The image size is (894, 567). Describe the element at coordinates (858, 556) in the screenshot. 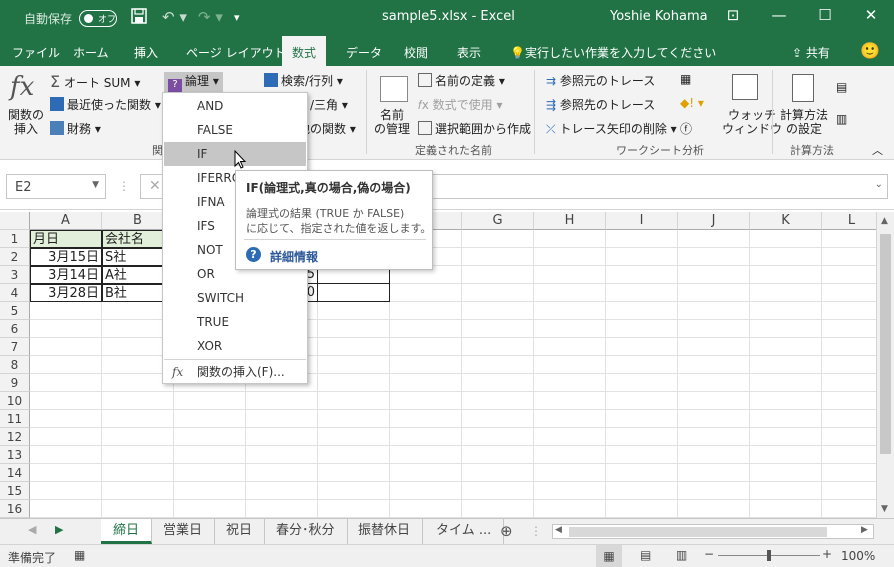

I see `zoom-level: 100%` at that location.